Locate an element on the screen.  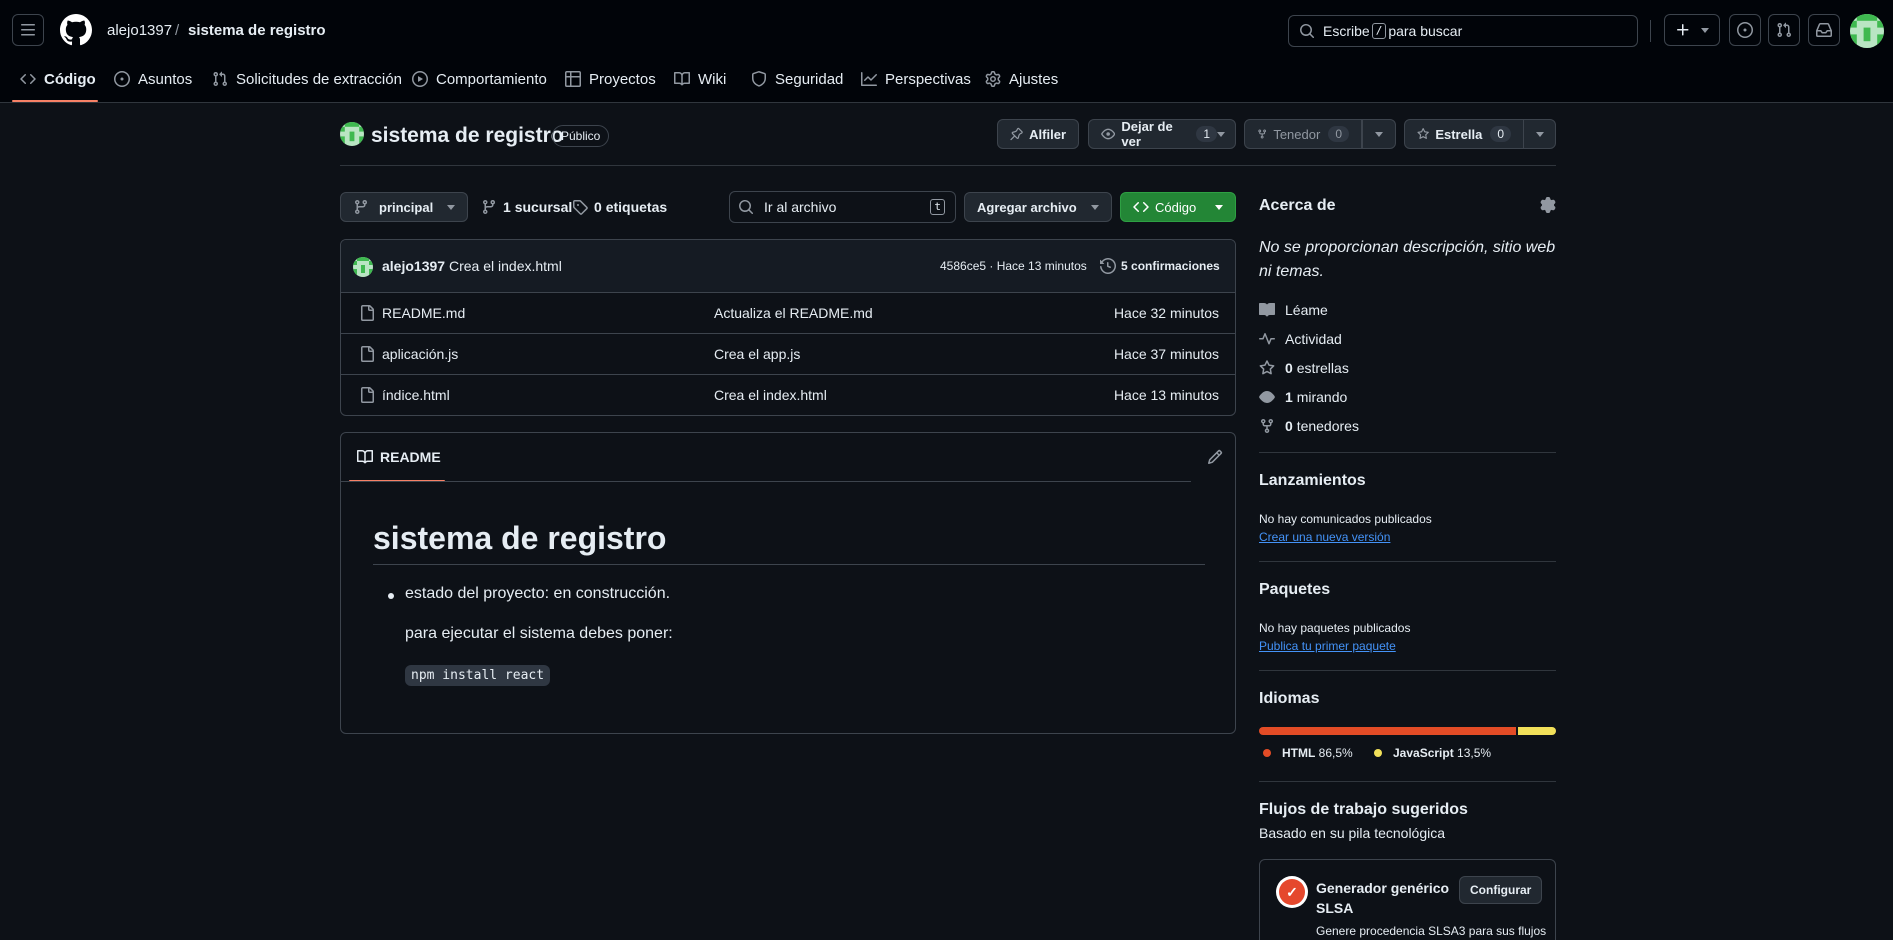
releases-title: Lanzamientos is located at coordinates (1312, 481).